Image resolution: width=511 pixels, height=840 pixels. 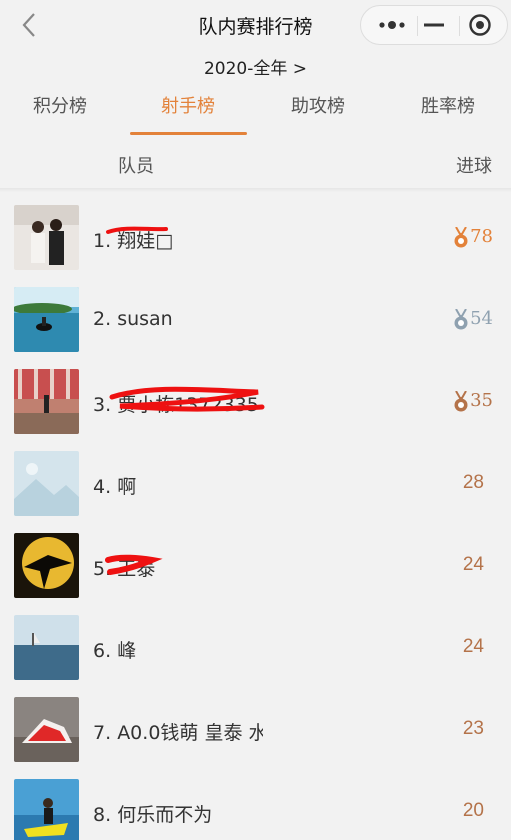 What do you see at coordinates (255, 803) in the screenshot?
I see `list-item: 8何乐而不为 20` at bounding box center [255, 803].